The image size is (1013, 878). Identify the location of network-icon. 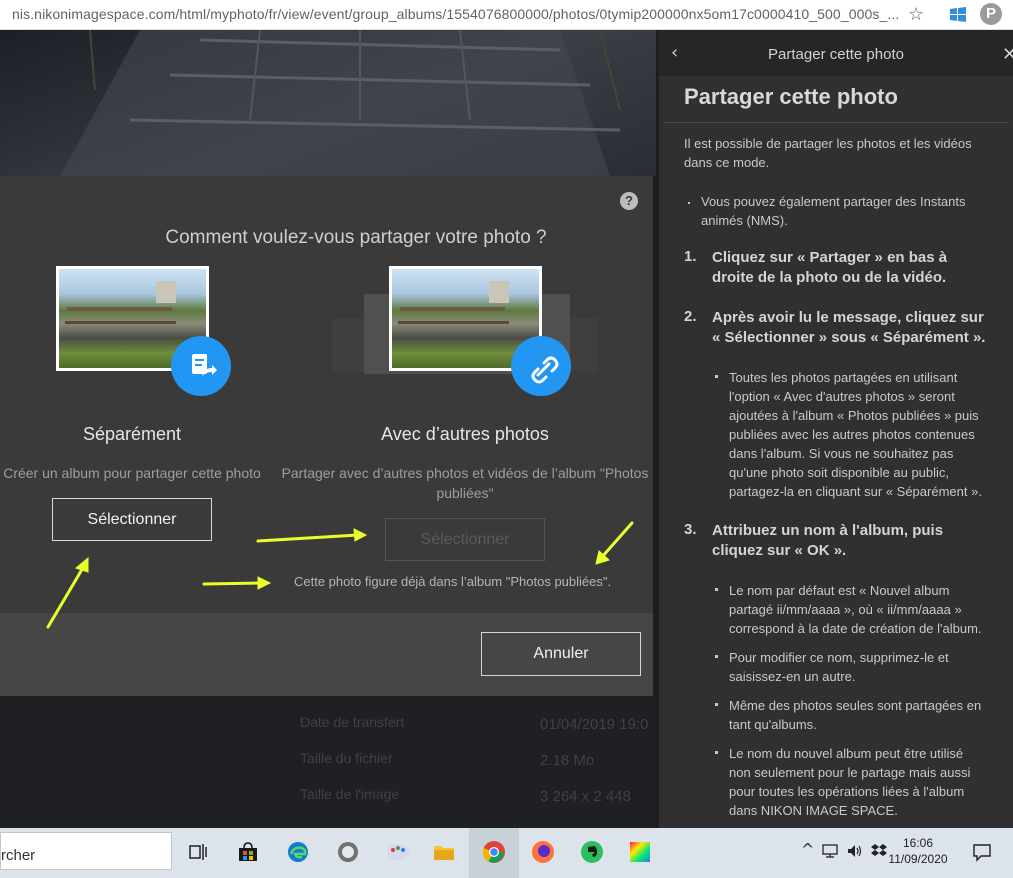
(830, 851).